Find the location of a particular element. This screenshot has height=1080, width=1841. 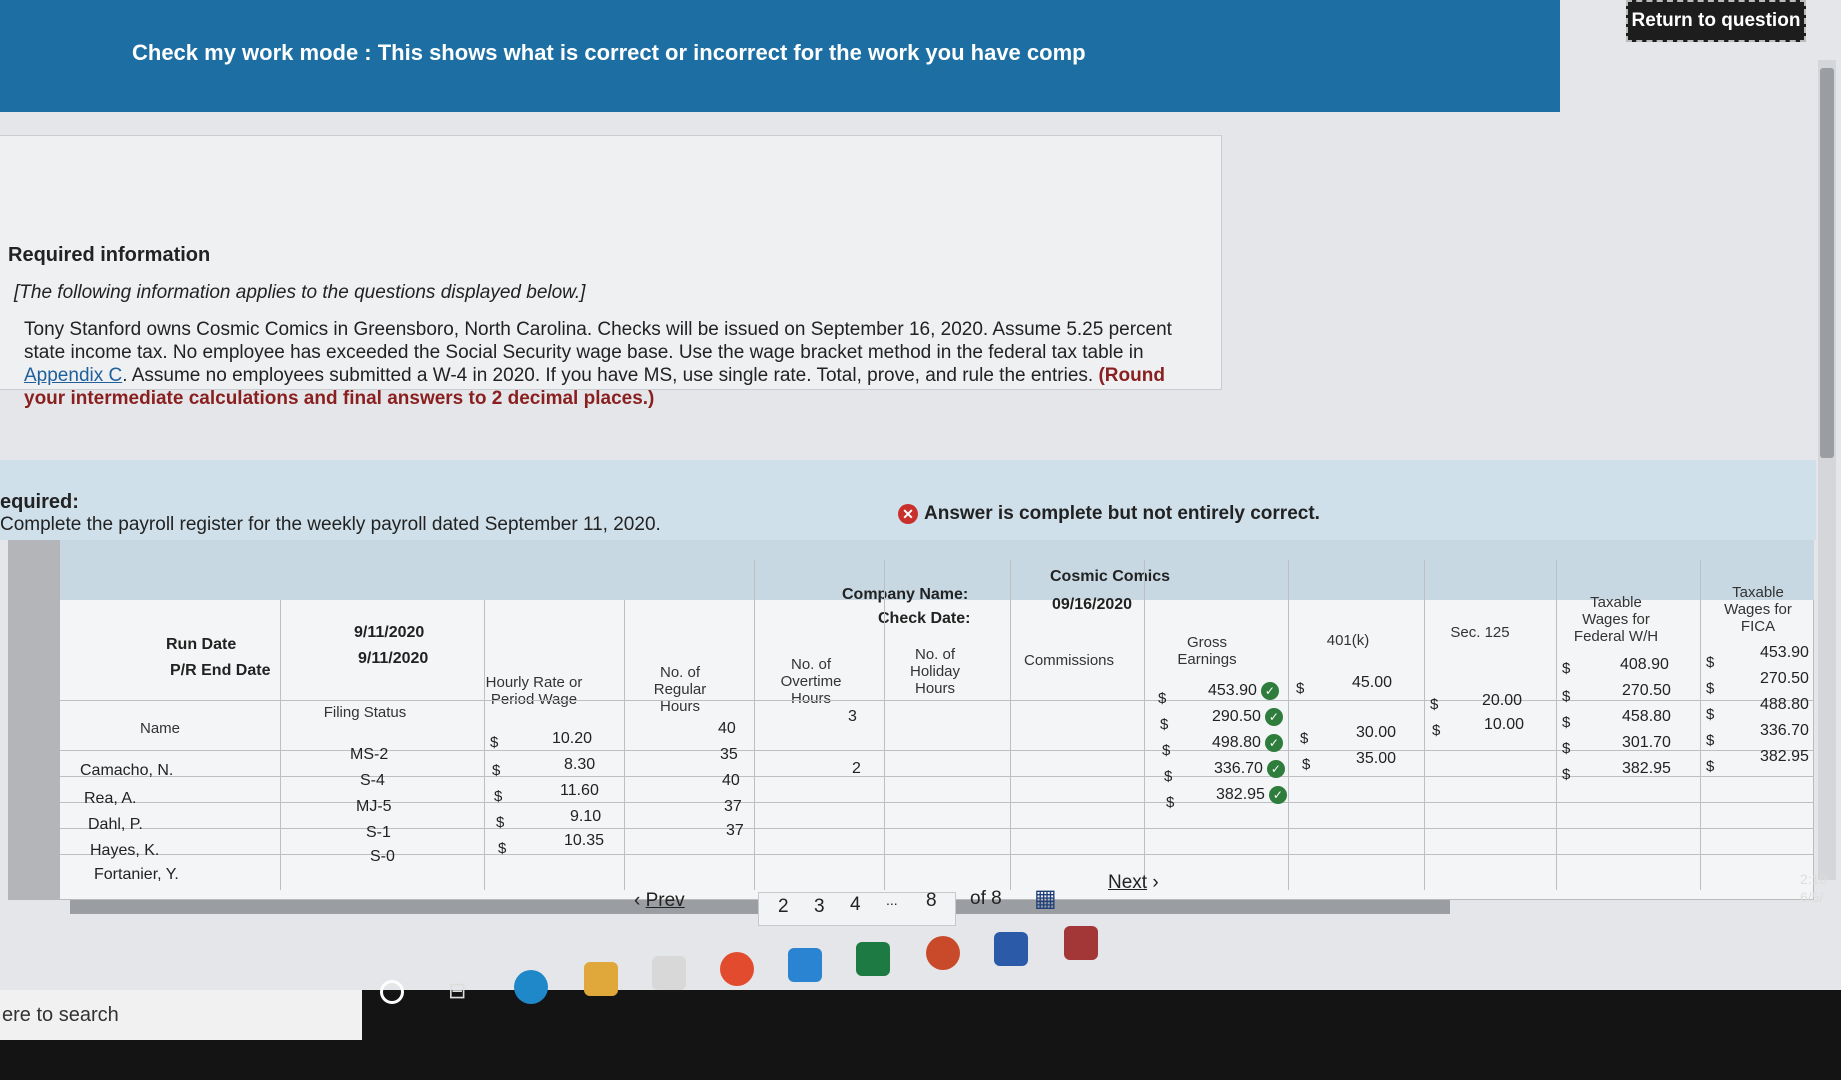

company-name-value: Cosmic Comics is located at coordinates (1110, 576).